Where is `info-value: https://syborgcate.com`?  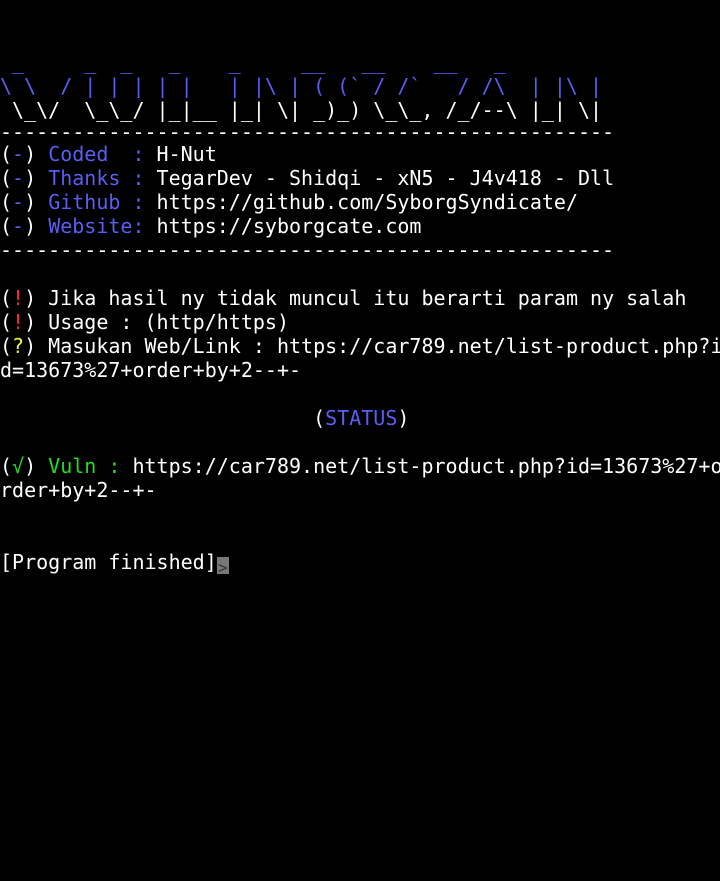 info-value: https://syborgcate.com is located at coordinates (283, 226).